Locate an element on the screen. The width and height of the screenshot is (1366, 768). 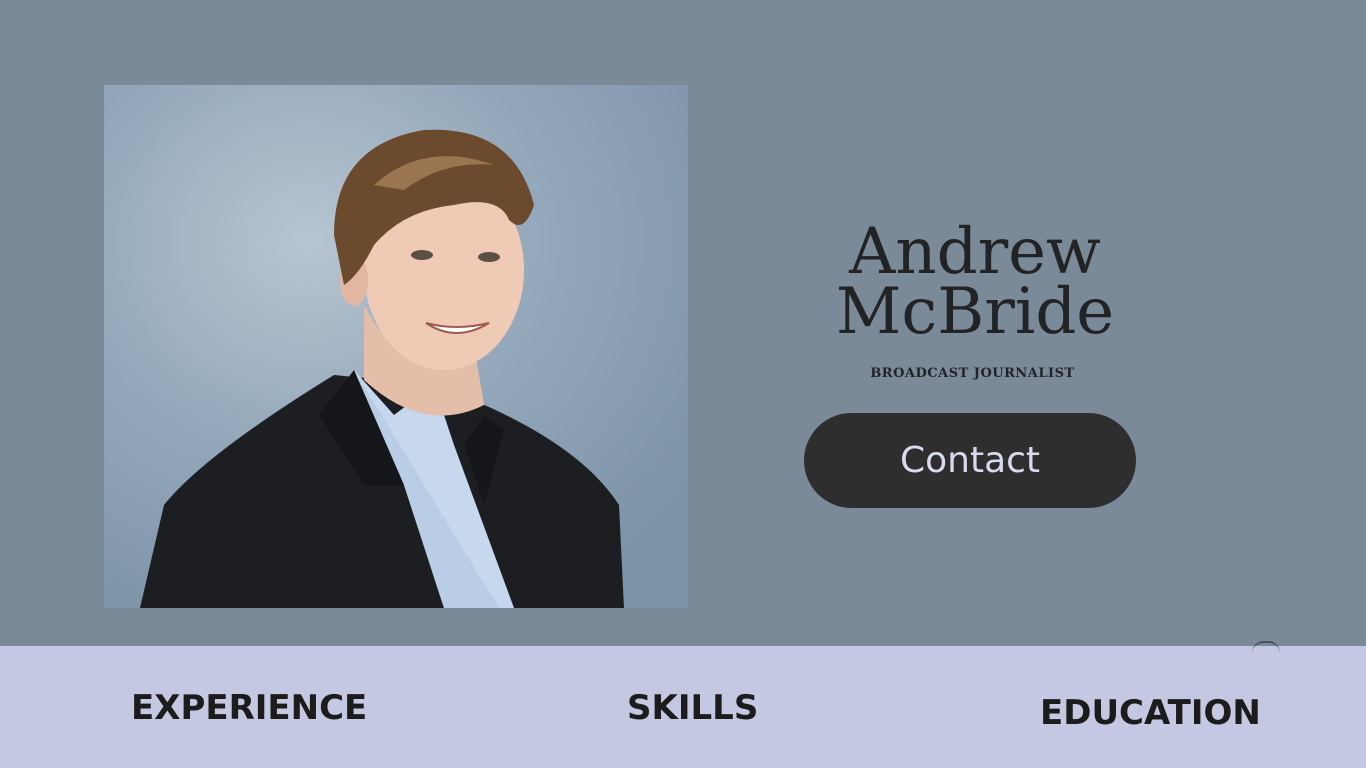
last-name: McBride is located at coordinates (975, 312).